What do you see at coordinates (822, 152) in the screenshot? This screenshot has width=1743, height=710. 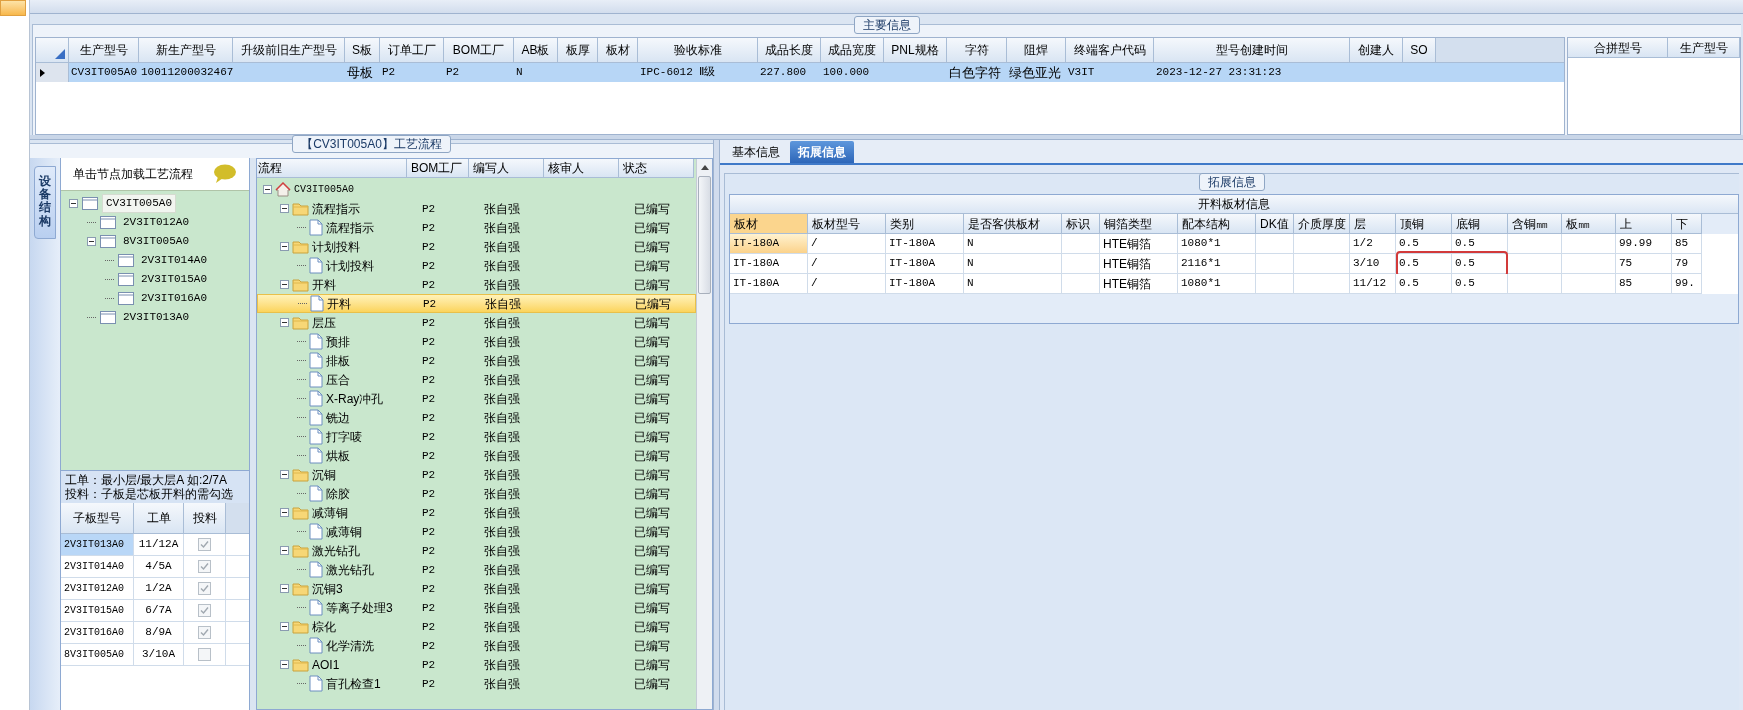 I see `tab: 拓展信息` at bounding box center [822, 152].